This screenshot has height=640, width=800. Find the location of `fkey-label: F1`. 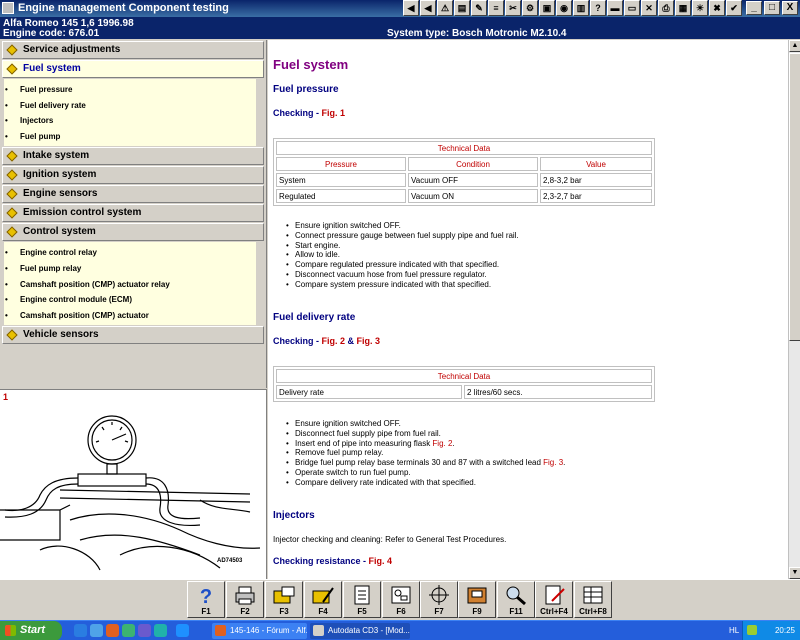

fkey-label: F1 is located at coordinates (206, 611).